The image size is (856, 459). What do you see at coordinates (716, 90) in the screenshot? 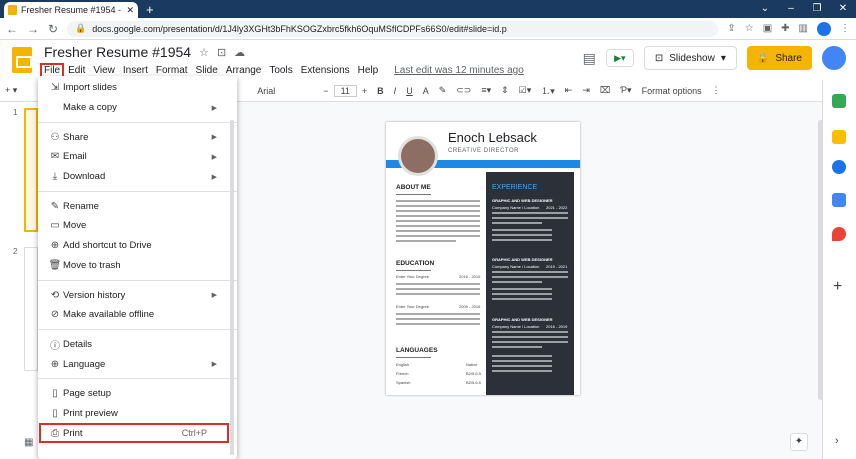
I see `more-options-icon: ⋮` at bounding box center [716, 90].